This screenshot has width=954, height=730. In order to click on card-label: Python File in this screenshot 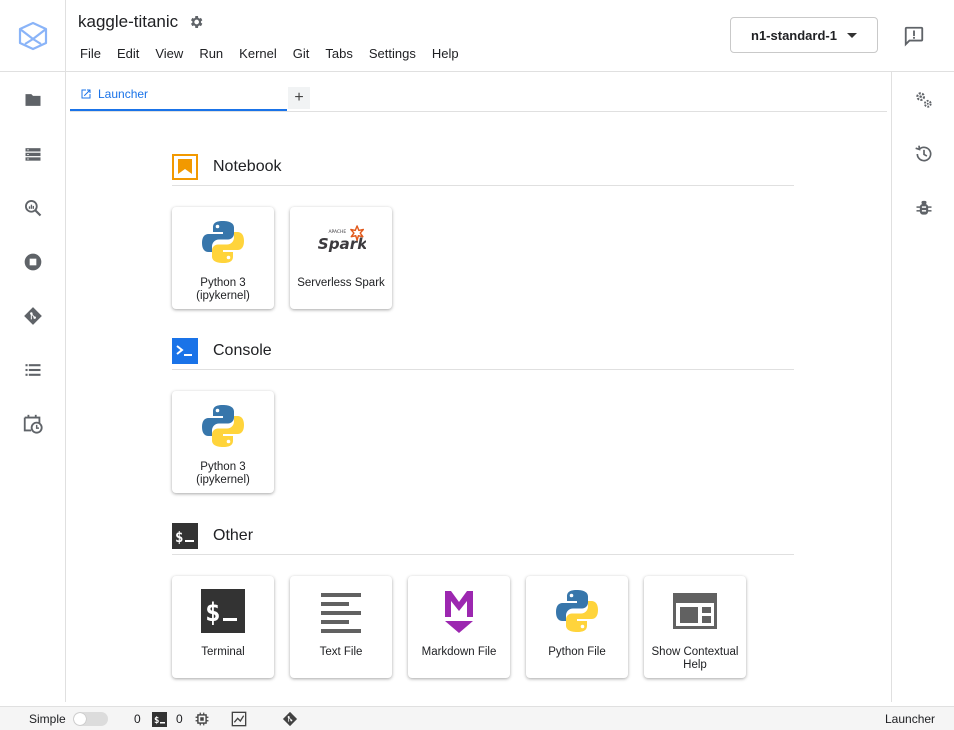, I will do `click(577, 652)`.